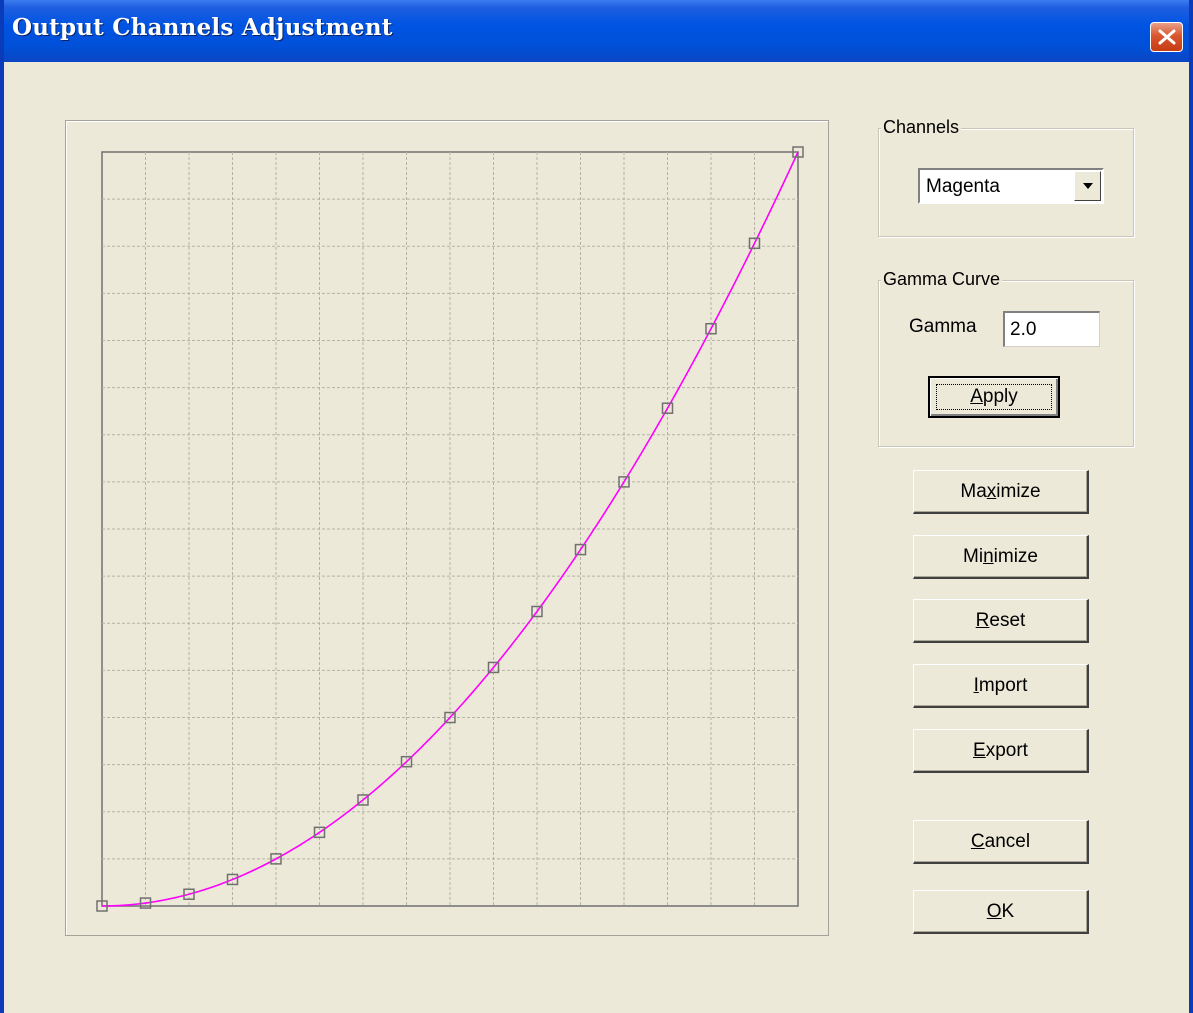  I want to click on apply-button: Apply, so click(994, 397).